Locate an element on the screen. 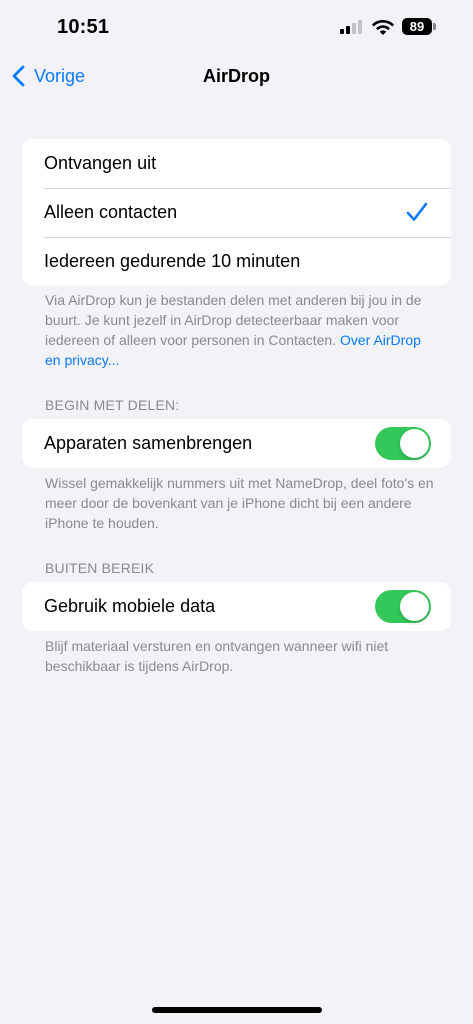  status-time: 10:51 is located at coordinates (83, 27).